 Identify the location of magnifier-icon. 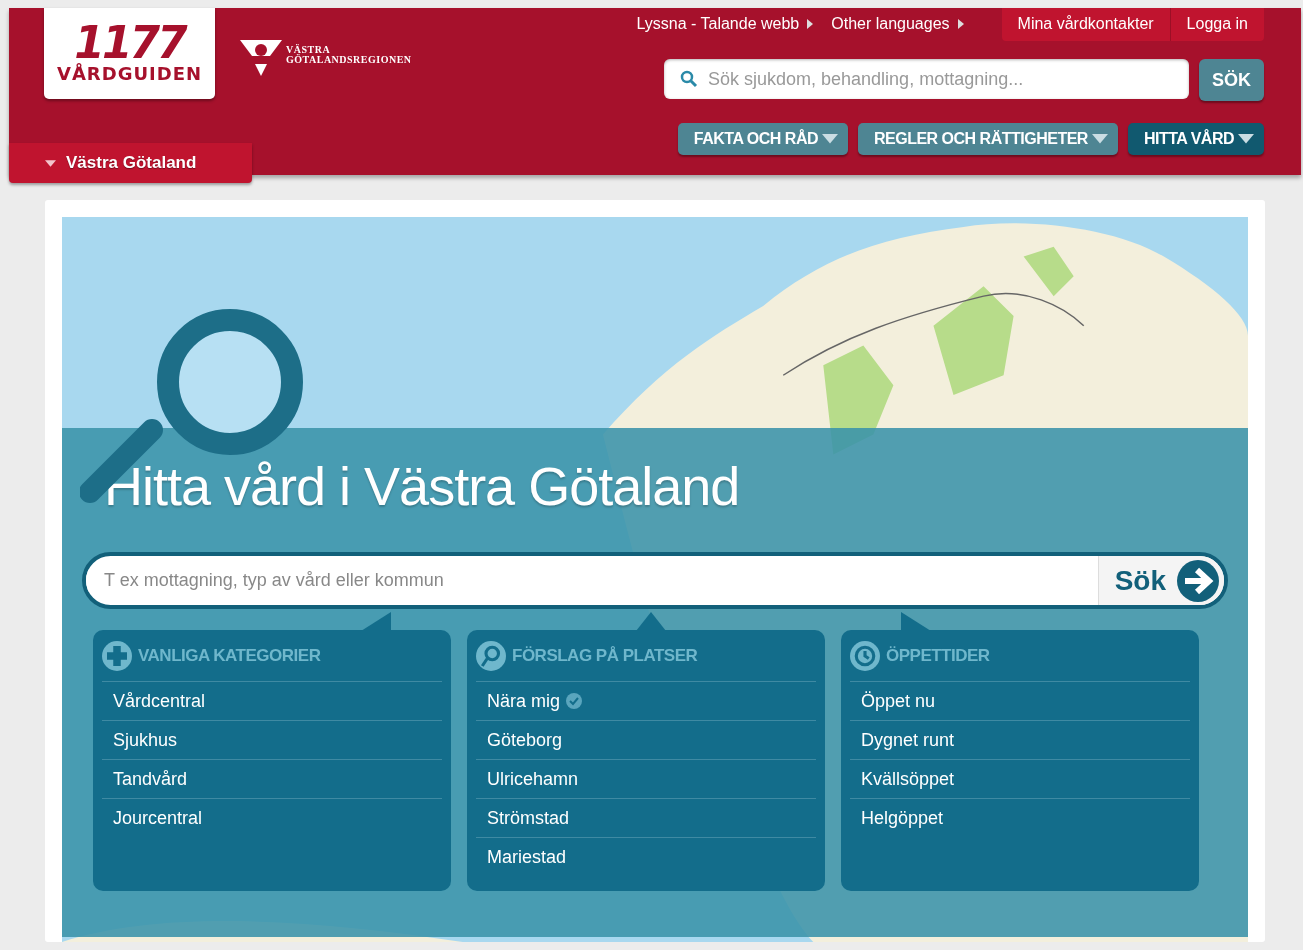
(491, 655).